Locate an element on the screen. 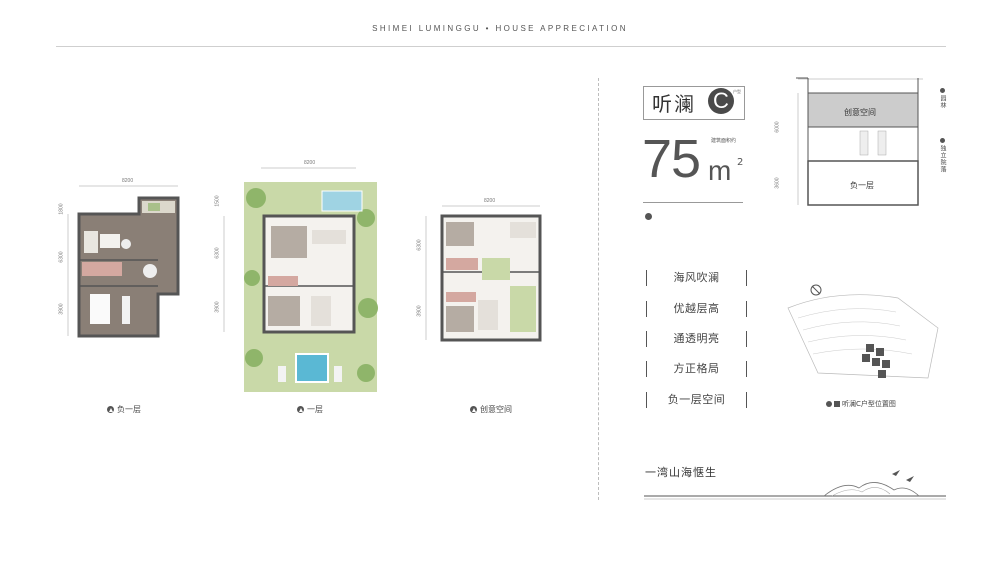 The image size is (1000, 562). first-floor-dim-width: 8200 is located at coordinates (310, 163).